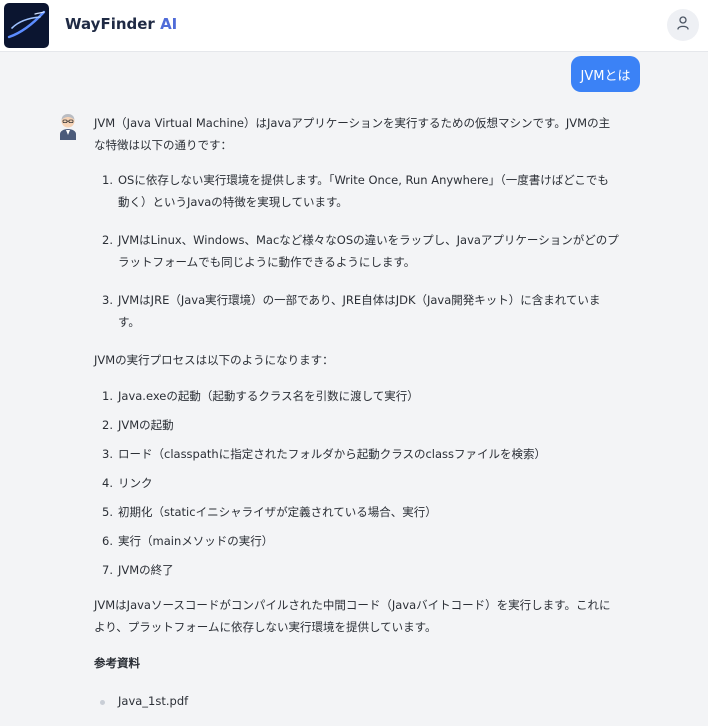 The height and width of the screenshot is (726, 708). Describe the element at coordinates (135, 483) in the screenshot. I see `list-text: リンク` at that location.